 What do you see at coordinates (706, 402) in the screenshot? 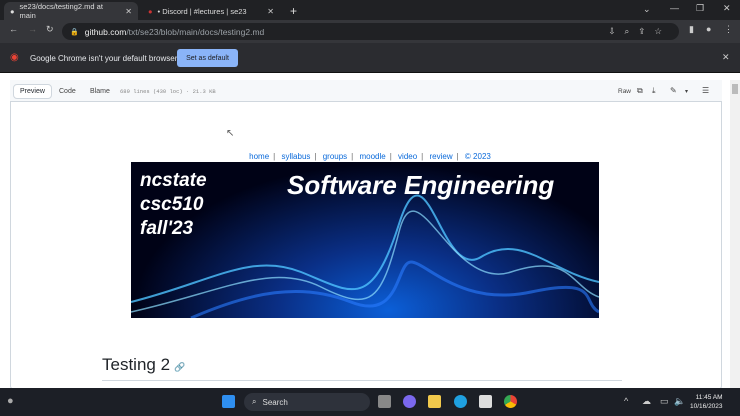
I see `clock: 11:45 AM 10/16/2023` at bounding box center [706, 402].